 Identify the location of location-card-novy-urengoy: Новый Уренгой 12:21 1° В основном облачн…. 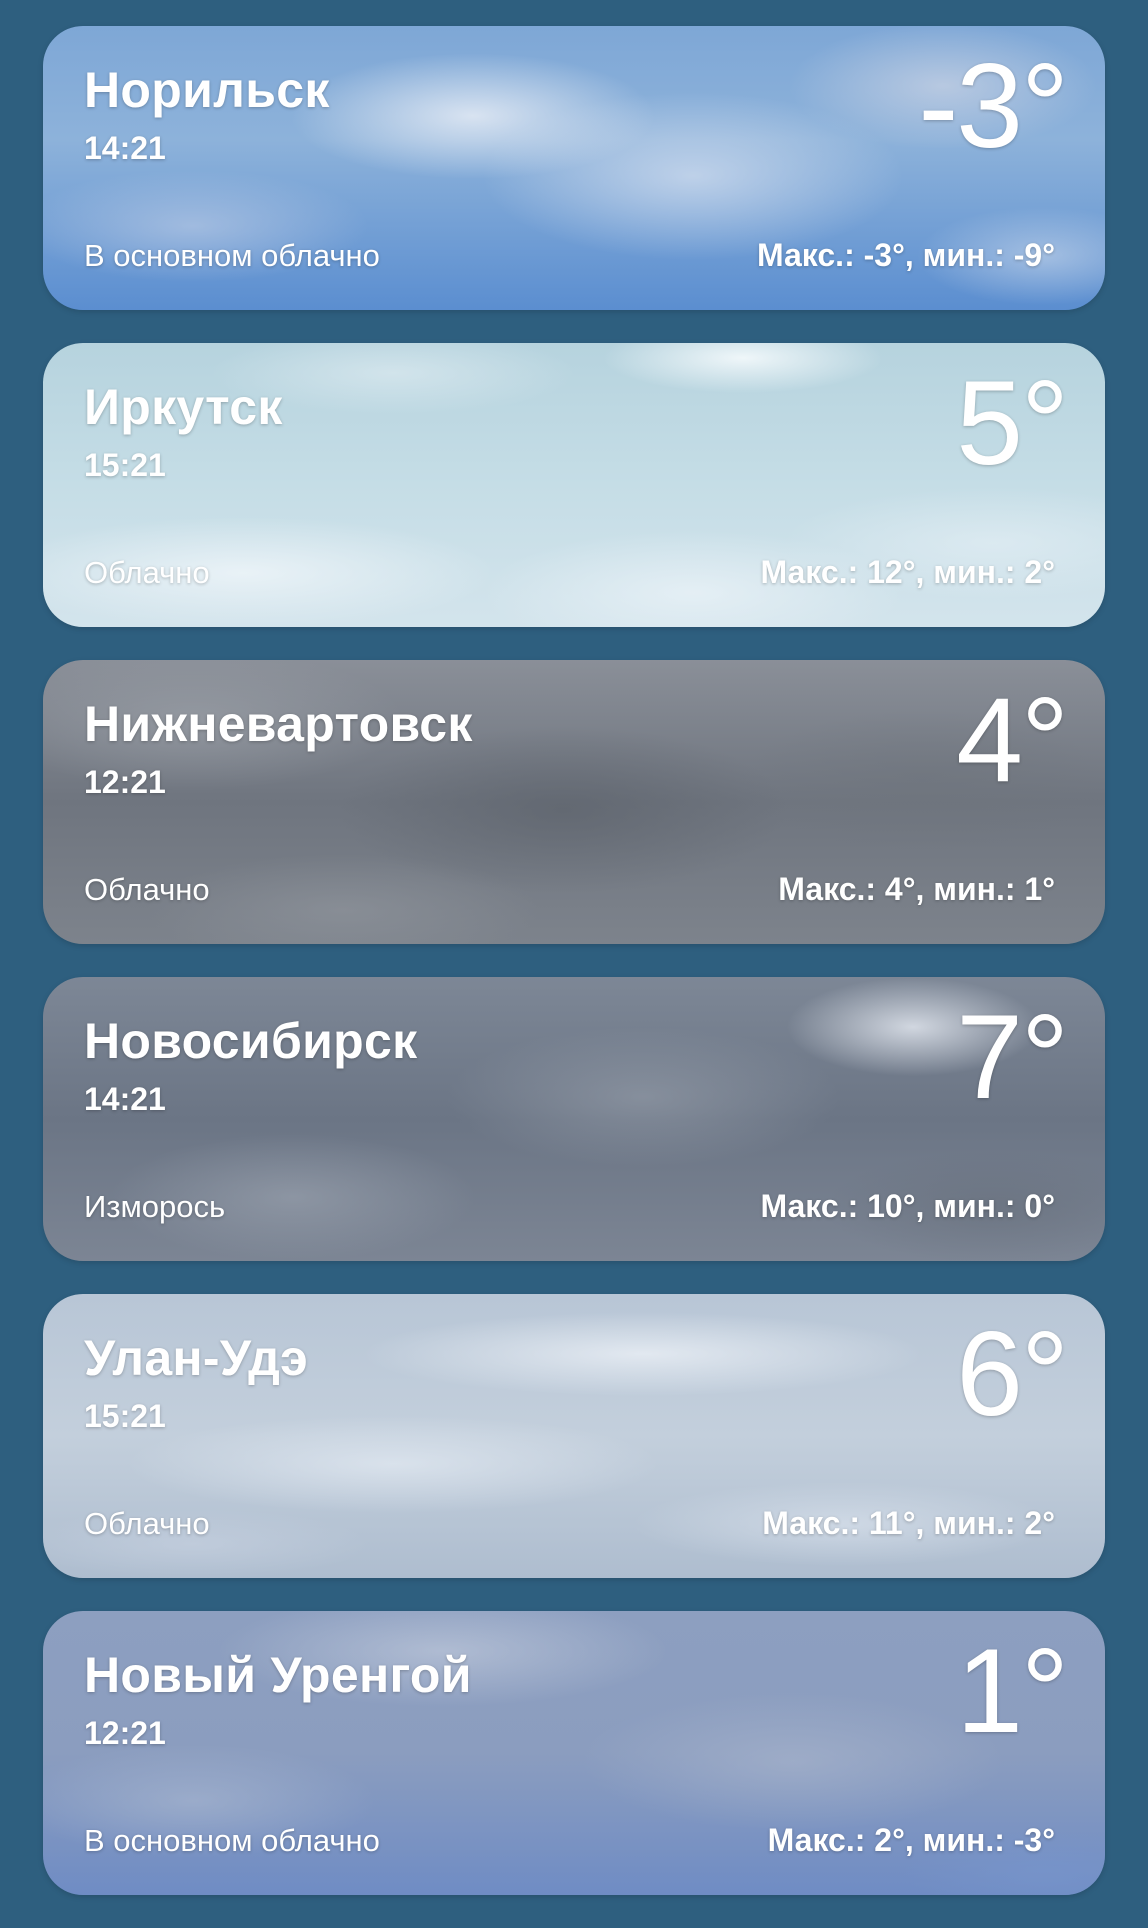
(574, 1753).